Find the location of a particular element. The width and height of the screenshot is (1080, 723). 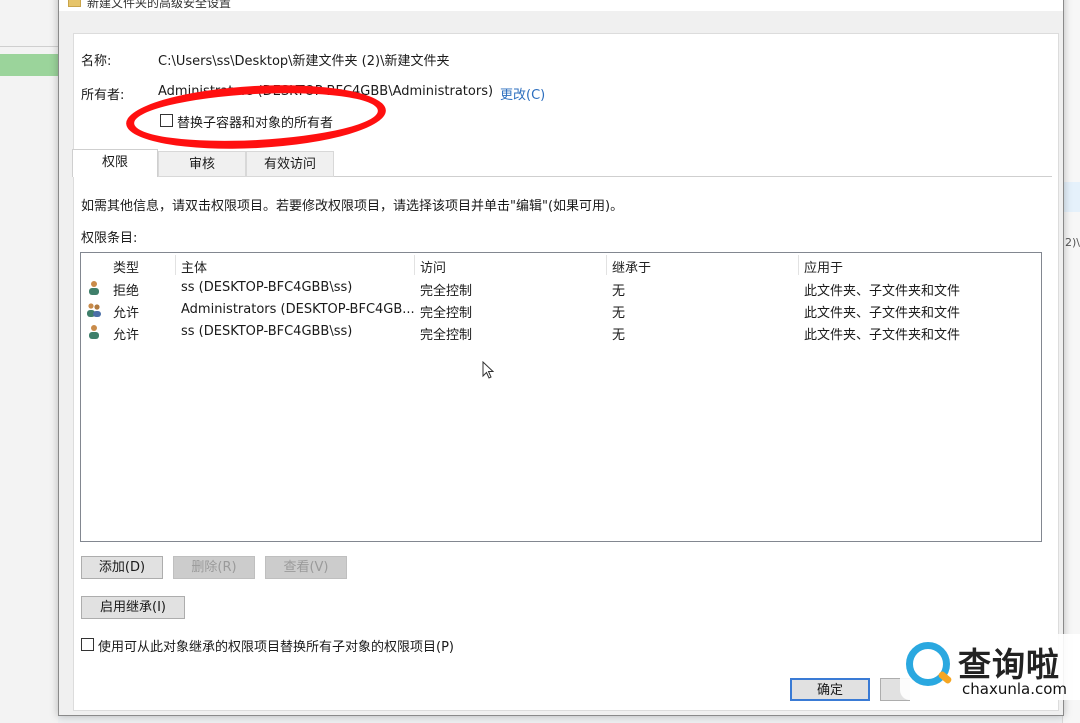

tab-auditing: 审核 is located at coordinates (202, 164).